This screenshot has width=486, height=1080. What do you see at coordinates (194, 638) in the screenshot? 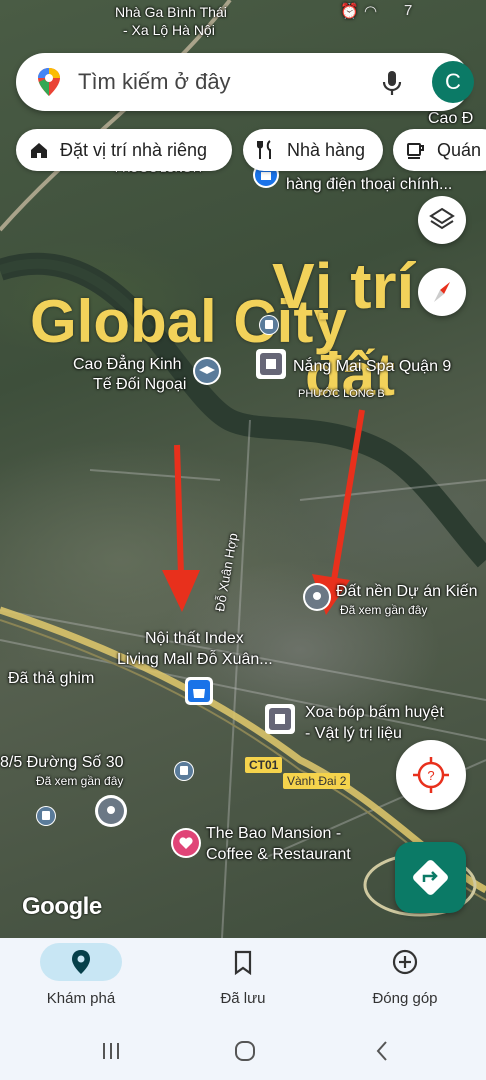
I see `map-label-noi-that-1: Nội thất Index` at bounding box center [194, 638].